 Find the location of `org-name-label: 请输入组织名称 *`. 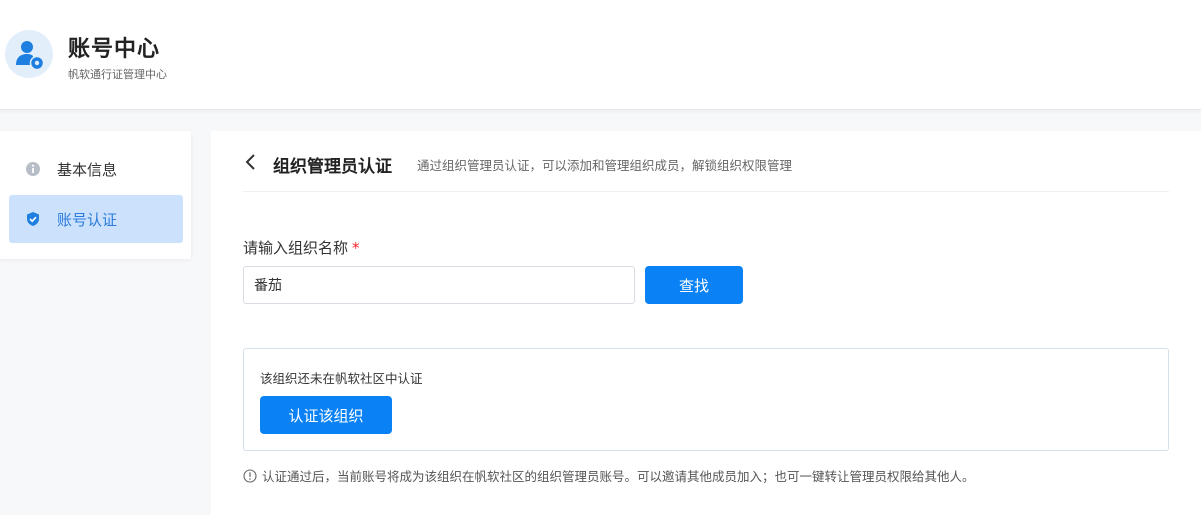

org-name-label: 请输入组织名称 * is located at coordinates (301, 247).